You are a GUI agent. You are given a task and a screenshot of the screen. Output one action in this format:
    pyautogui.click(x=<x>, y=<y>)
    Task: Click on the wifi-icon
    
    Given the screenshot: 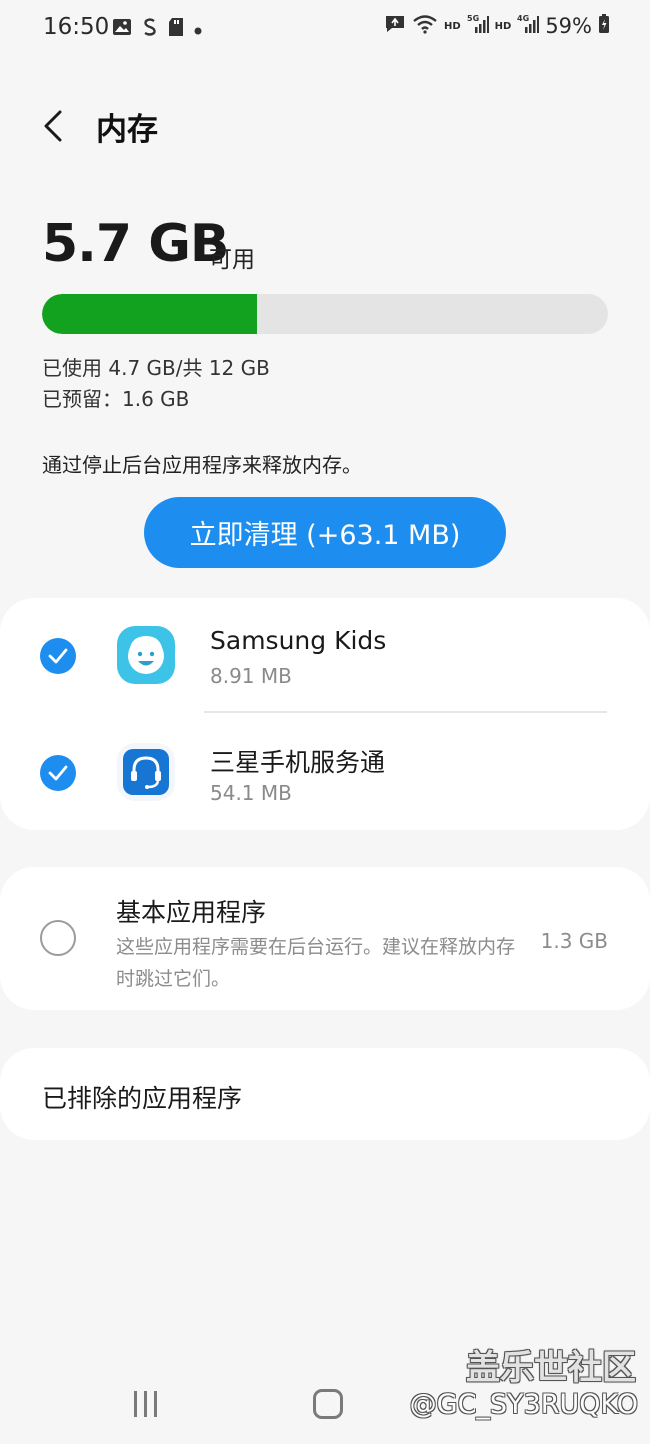 What is the action you would take?
    pyautogui.click(x=425, y=26)
    